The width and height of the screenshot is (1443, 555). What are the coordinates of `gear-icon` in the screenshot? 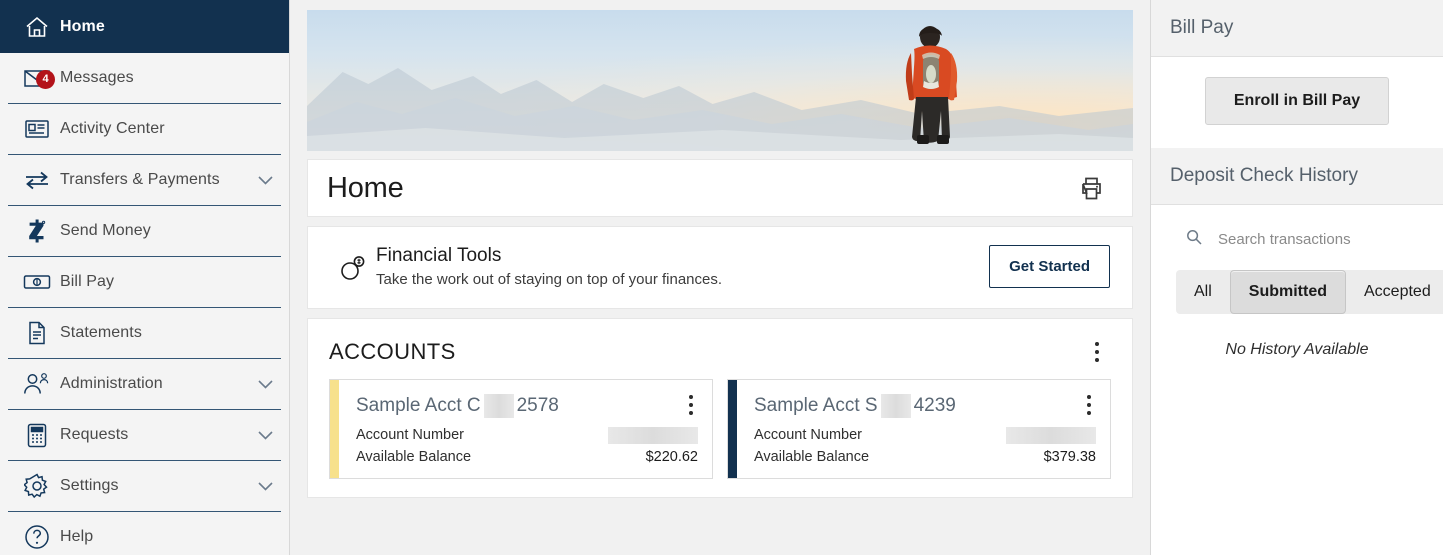 It's located at (37, 486).